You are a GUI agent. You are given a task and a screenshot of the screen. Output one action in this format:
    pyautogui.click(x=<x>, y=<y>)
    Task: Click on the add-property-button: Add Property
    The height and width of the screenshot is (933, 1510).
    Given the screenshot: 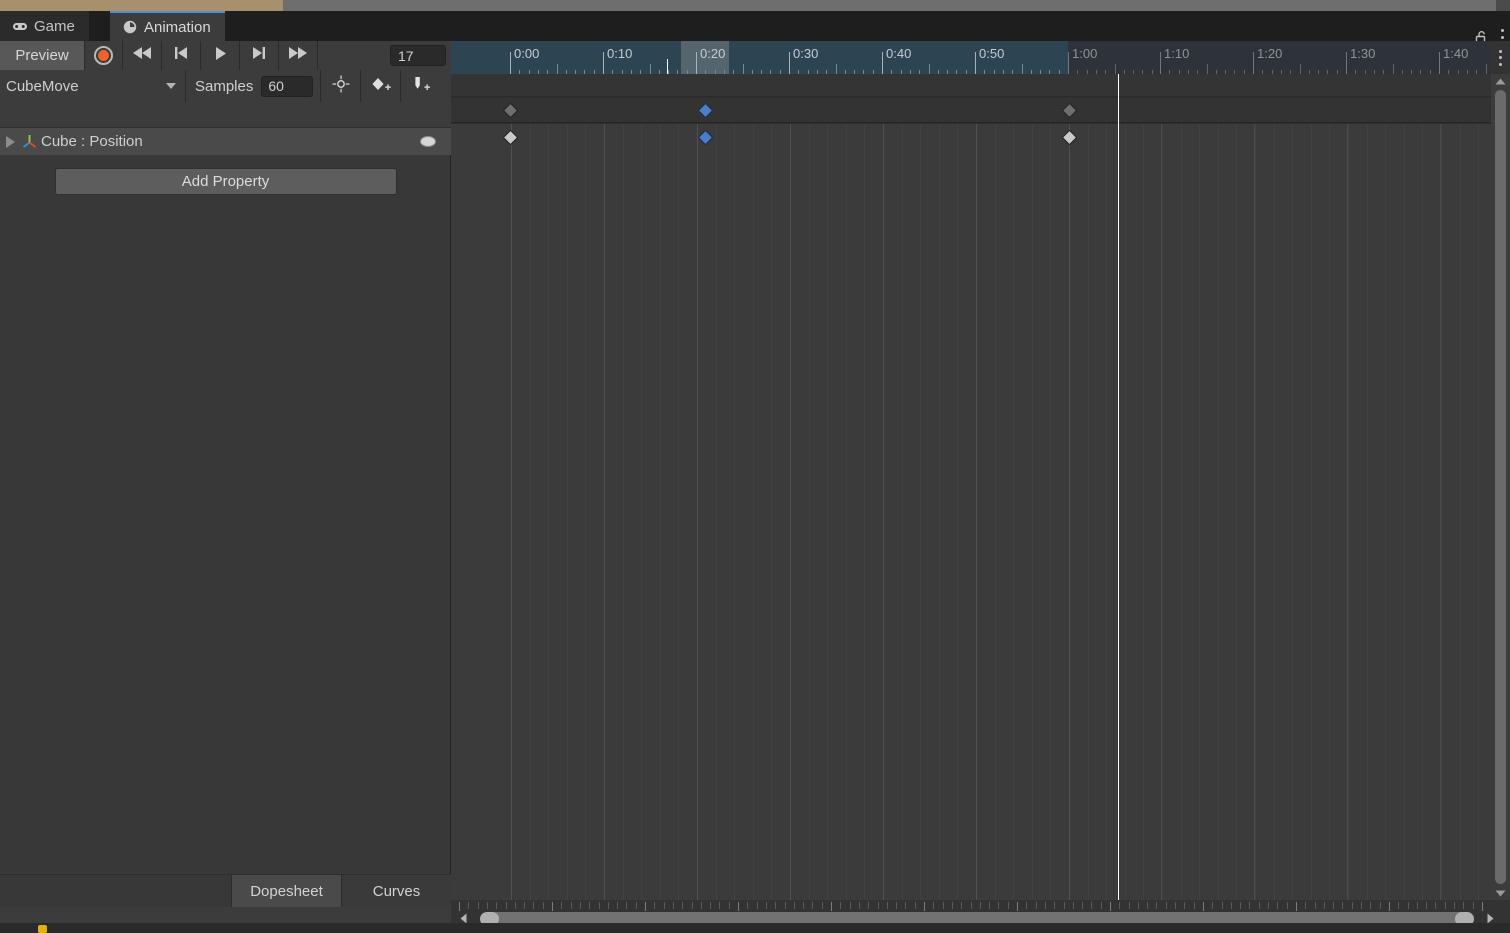 What is the action you would take?
    pyautogui.click(x=225, y=181)
    